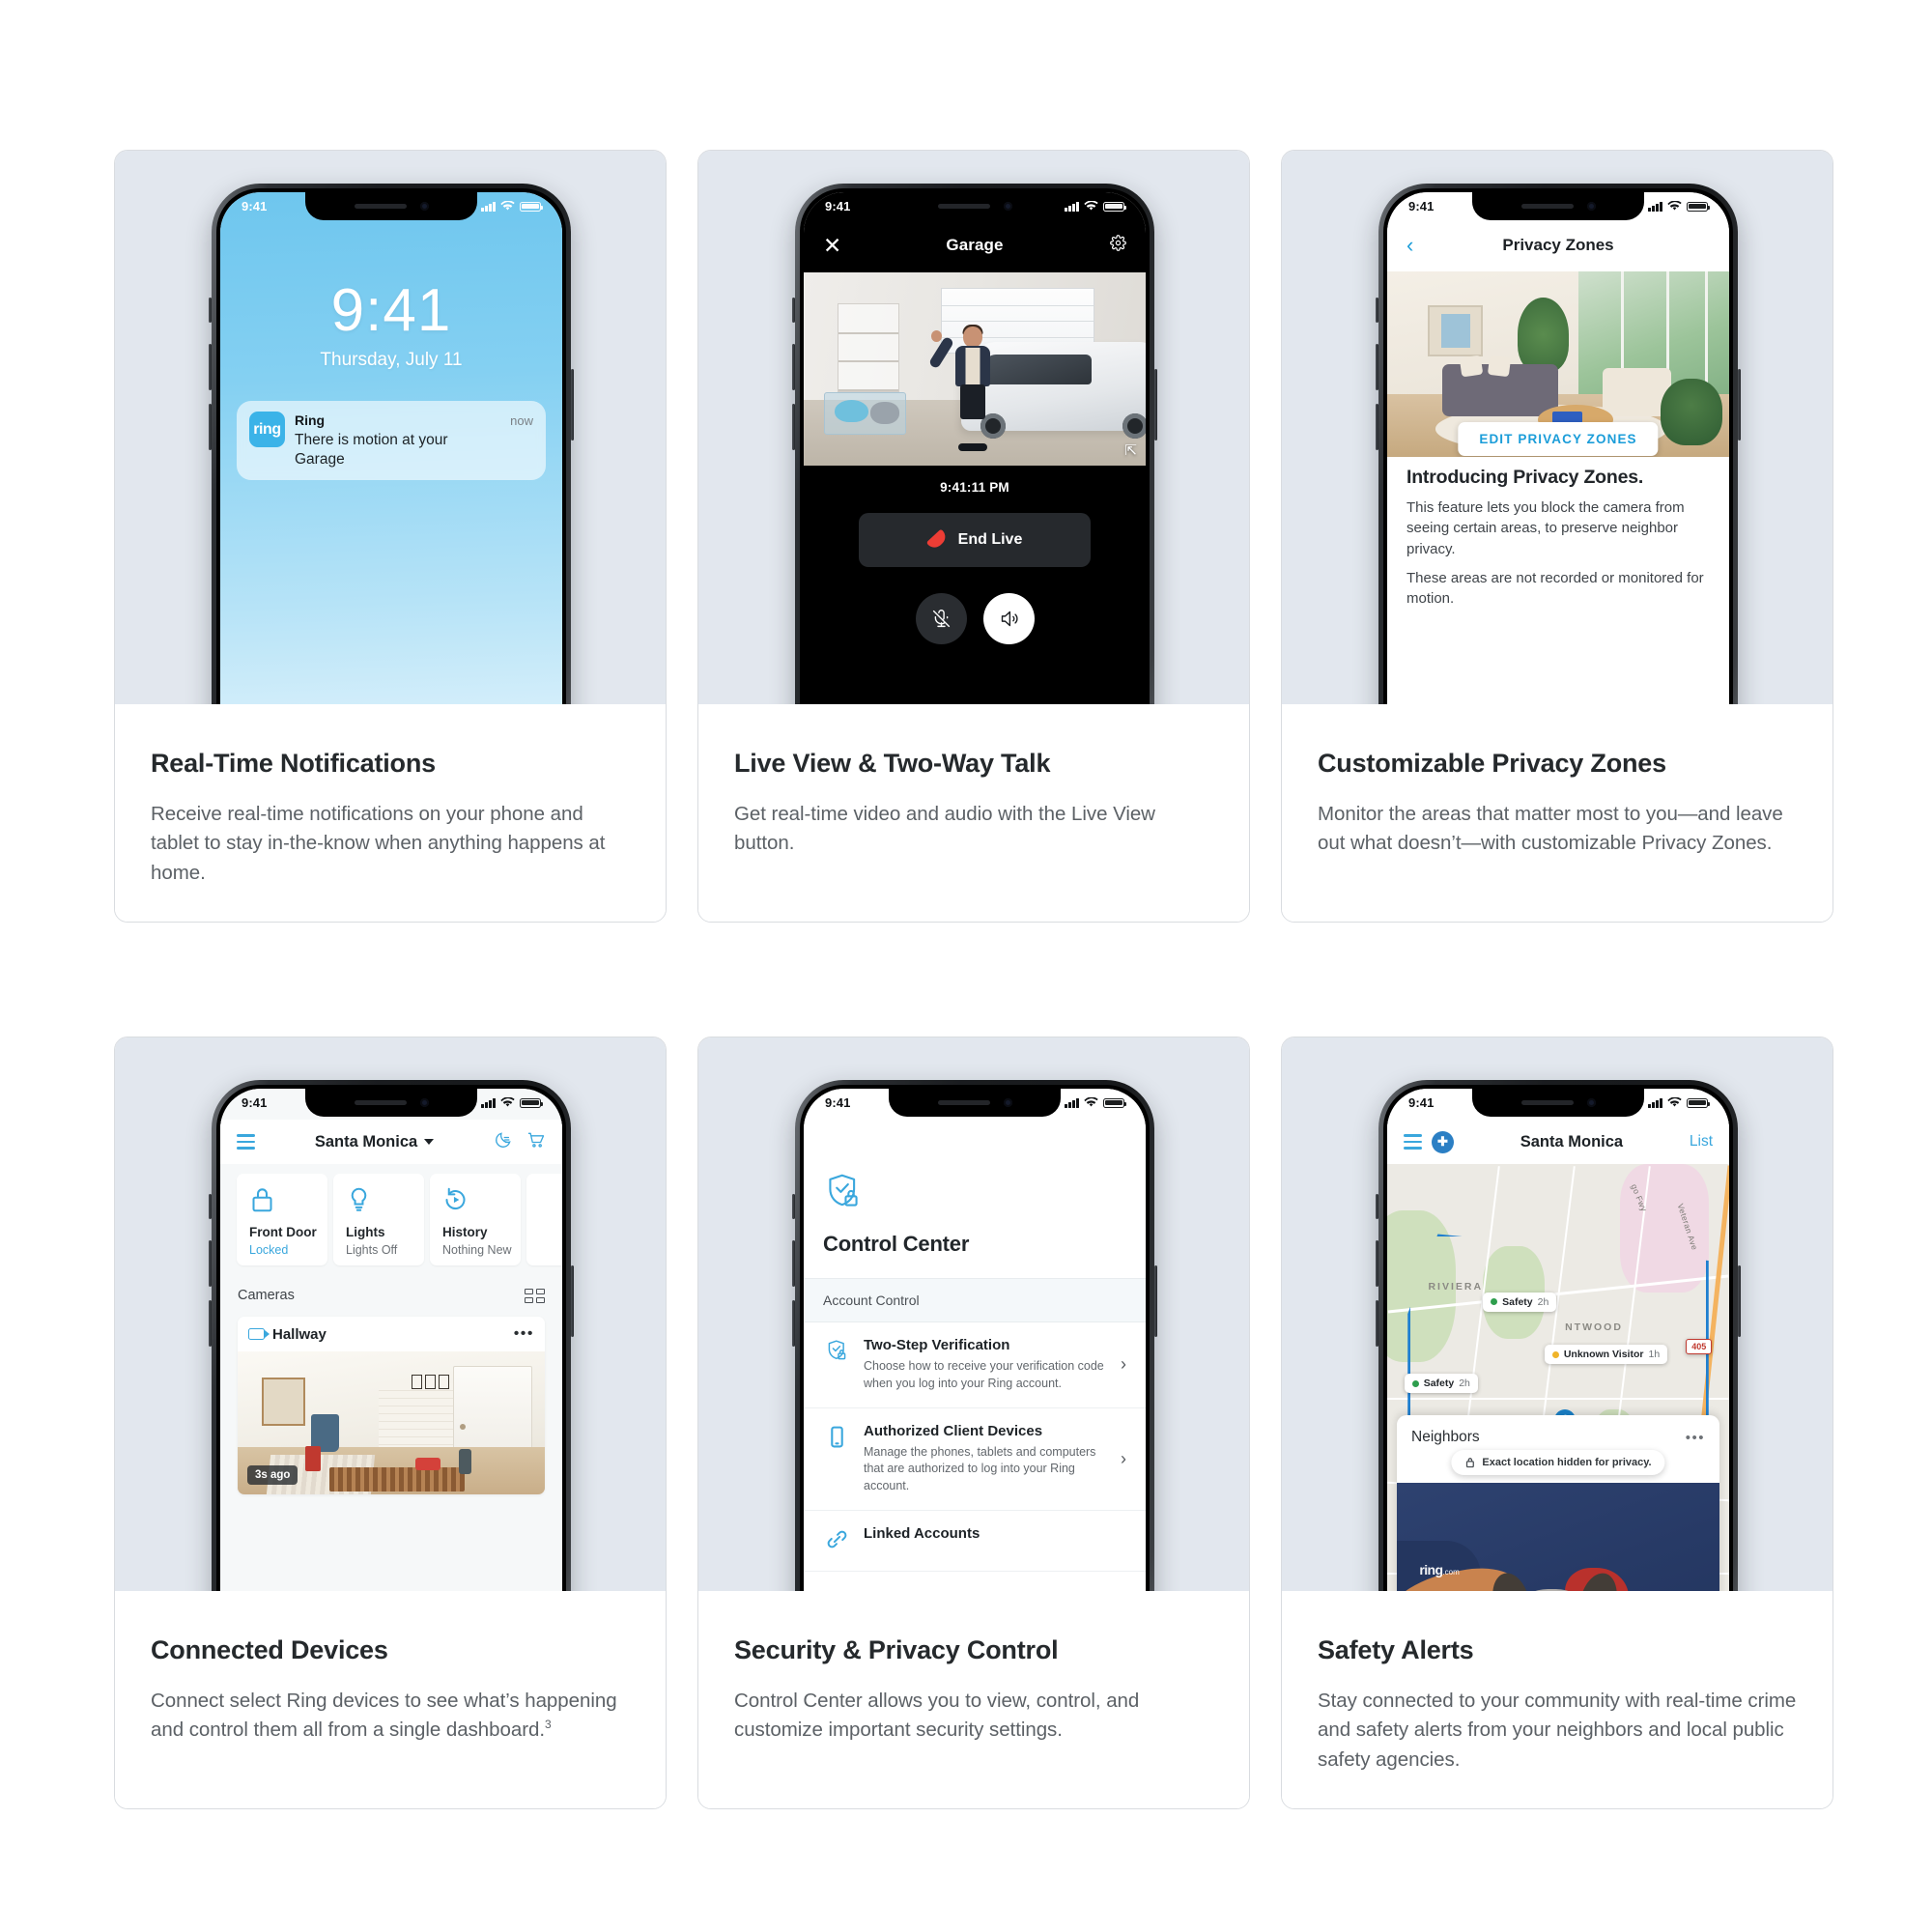 The image size is (1932, 1932). I want to click on location-label: Santa Monica, so click(366, 1141).